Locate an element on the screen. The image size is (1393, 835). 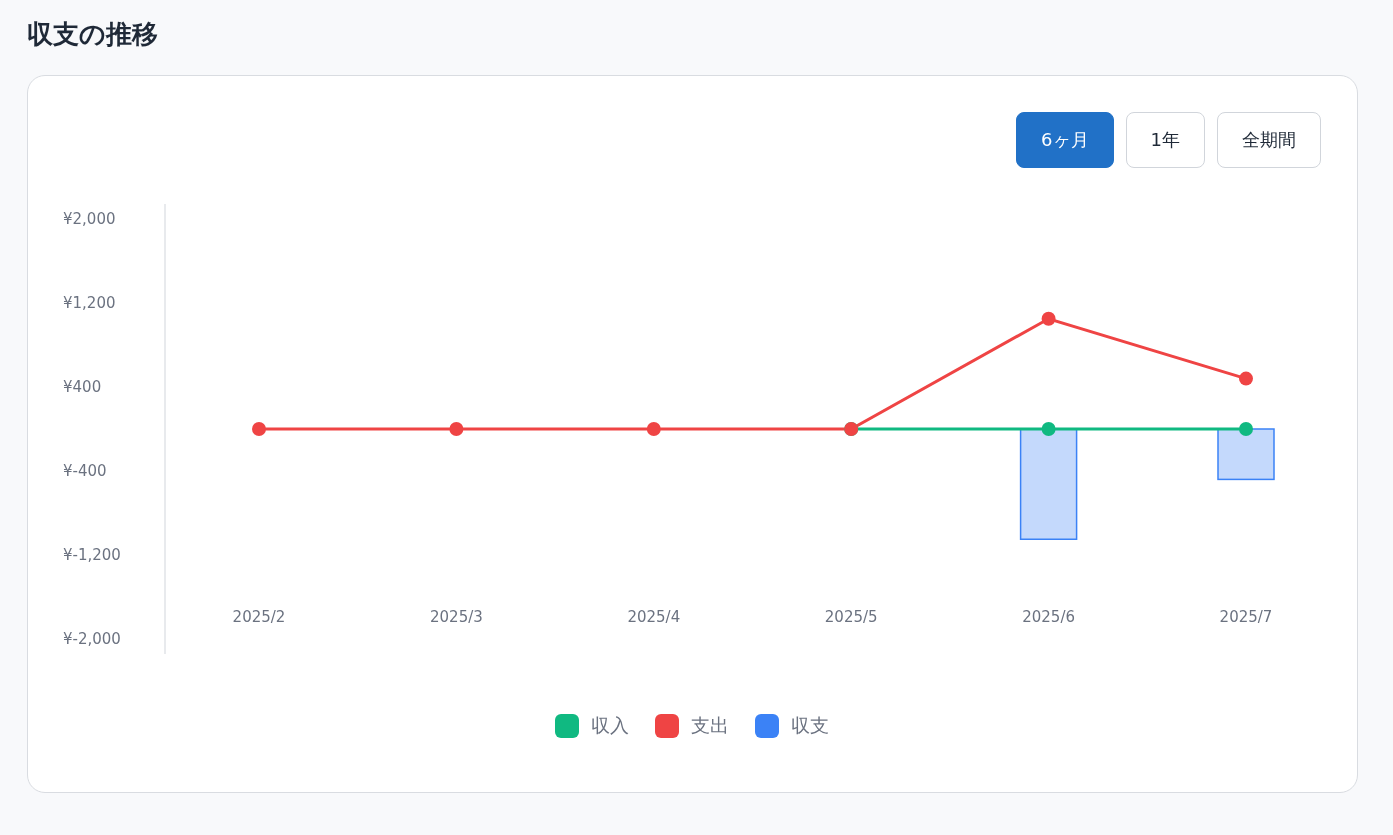
x-axis-label: 2025/7 is located at coordinates (1246, 616).